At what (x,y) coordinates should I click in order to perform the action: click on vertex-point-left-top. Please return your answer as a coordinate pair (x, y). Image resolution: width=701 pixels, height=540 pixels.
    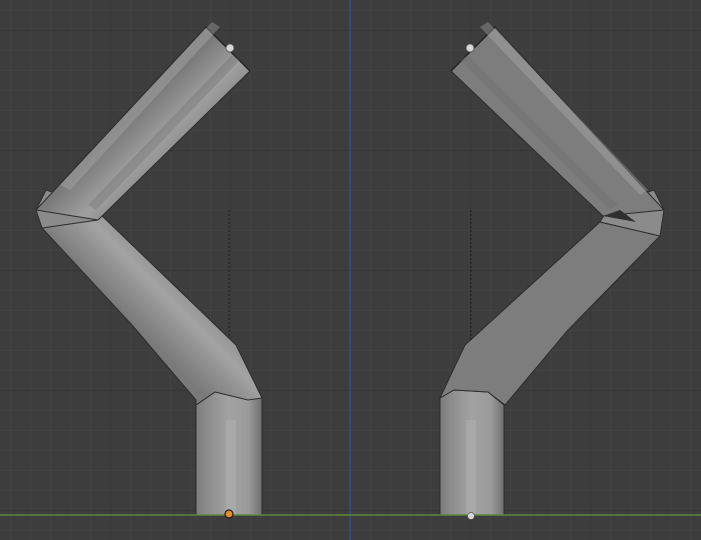
    Looking at the image, I should click on (230, 48).